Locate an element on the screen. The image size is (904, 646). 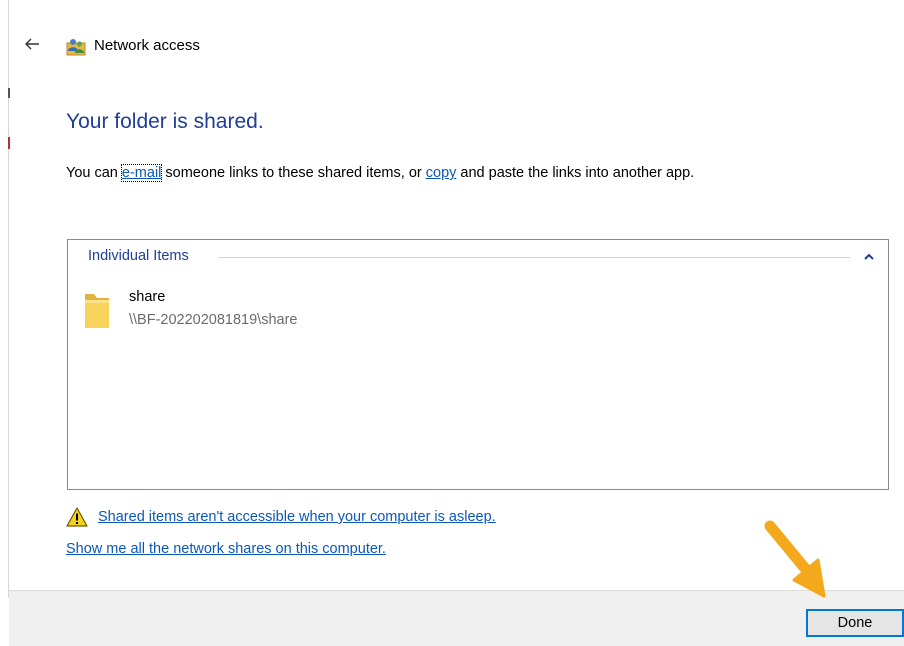
item-name: share is located at coordinates (147, 297).